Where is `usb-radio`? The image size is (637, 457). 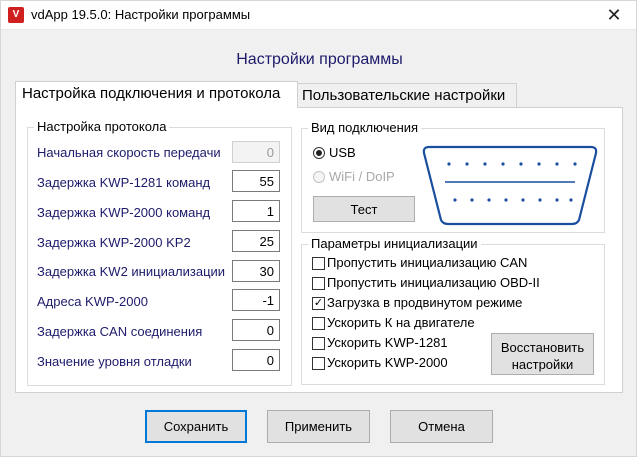 usb-radio is located at coordinates (319, 153).